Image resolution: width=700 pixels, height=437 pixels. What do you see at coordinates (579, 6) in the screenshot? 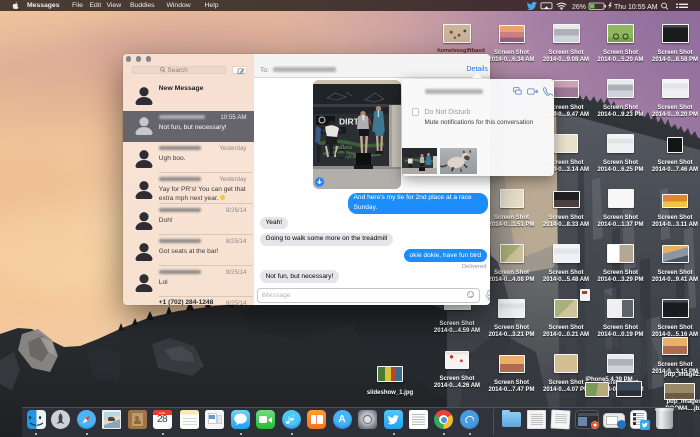
I see `svg-text: 26%` at bounding box center [579, 6].